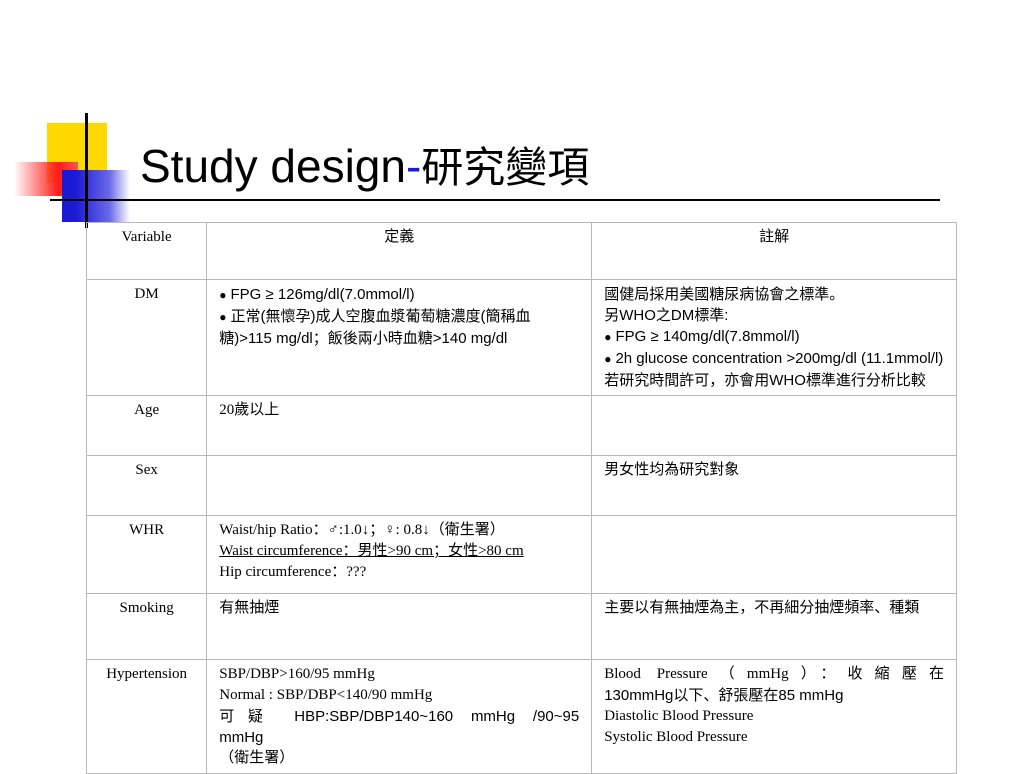 The image size is (1024, 774). I want to click on title-cjk: 研究變項, so click(505, 167).